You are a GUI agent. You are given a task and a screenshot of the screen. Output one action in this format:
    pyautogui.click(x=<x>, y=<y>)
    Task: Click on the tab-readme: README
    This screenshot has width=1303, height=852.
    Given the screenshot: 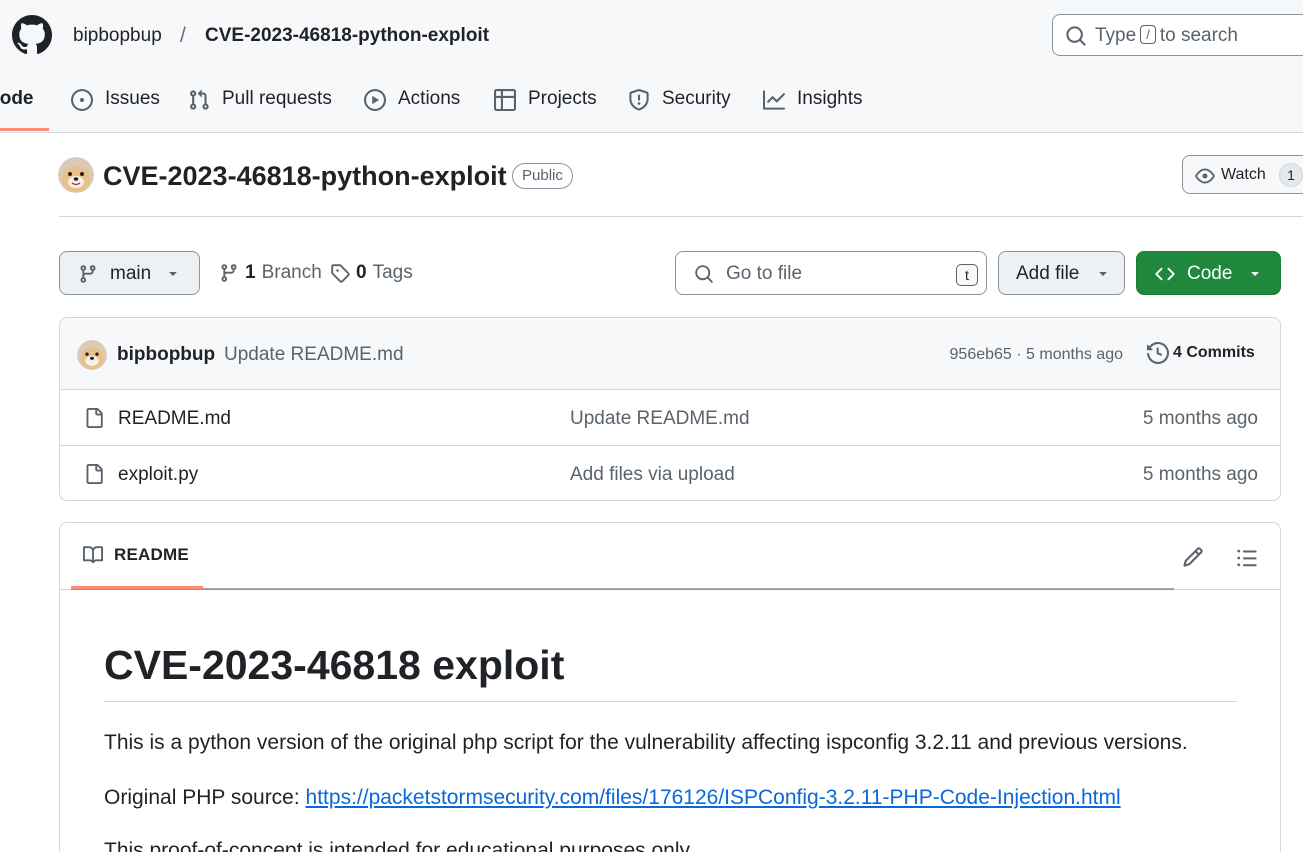 What is the action you would take?
    pyautogui.click(x=135, y=555)
    